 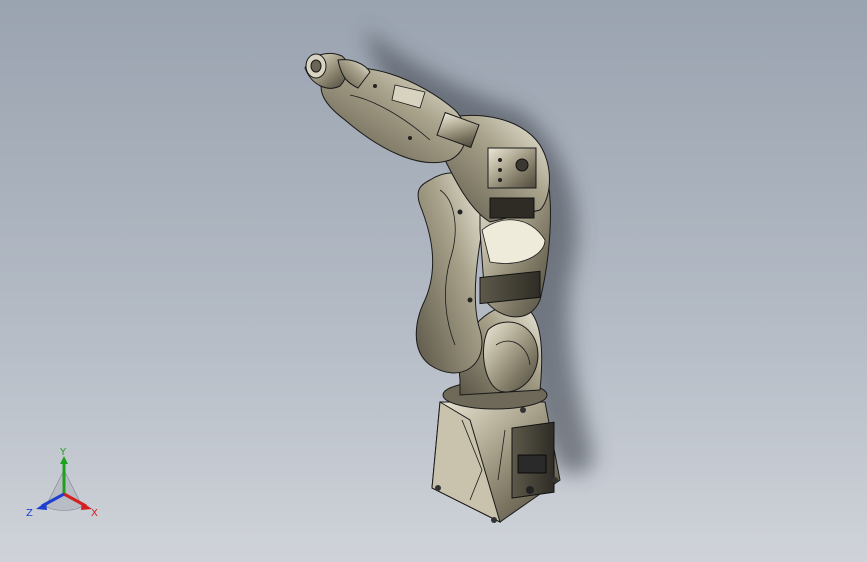 What do you see at coordinates (94, 513) in the screenshot?
I see `x-axis-label: X` at bounding box center [94, 513].